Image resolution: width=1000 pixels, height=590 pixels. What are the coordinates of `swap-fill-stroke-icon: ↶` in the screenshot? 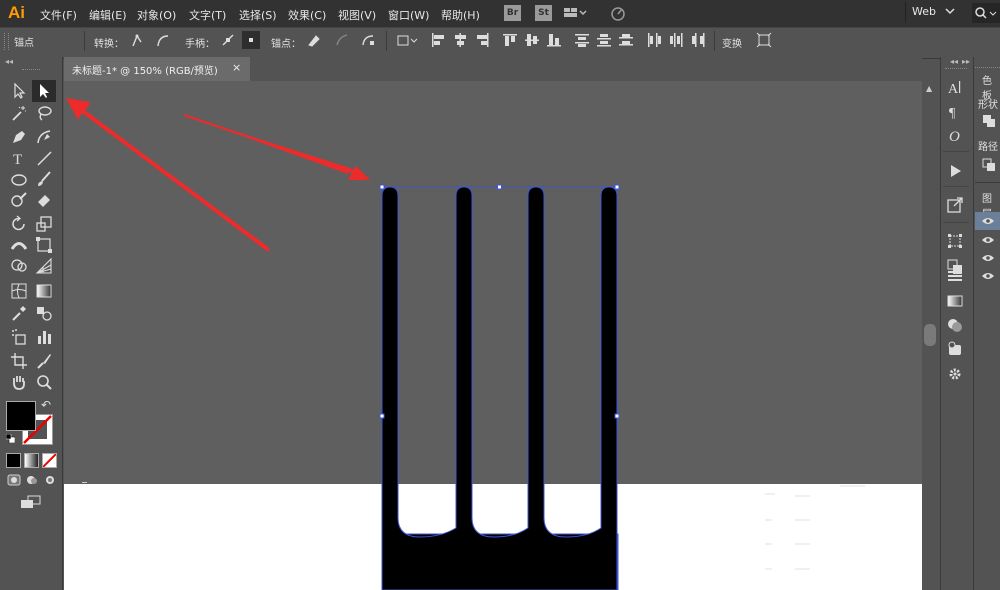 It's located at (46, 405).